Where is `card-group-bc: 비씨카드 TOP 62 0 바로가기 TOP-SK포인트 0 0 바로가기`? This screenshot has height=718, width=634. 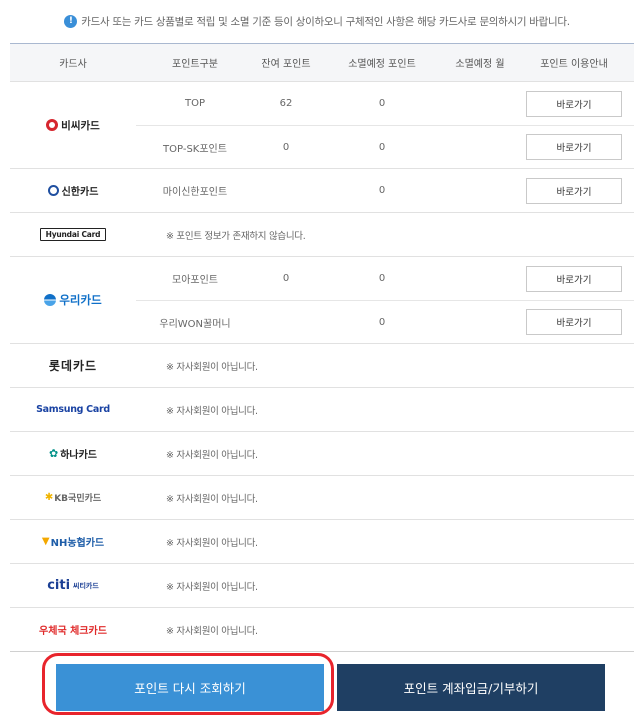
card-group-bc: 비씨카드 TOP 62 0 바로가기 TOP-SK포인트 0 0 바로가기 is located at coordinates (322, 125).